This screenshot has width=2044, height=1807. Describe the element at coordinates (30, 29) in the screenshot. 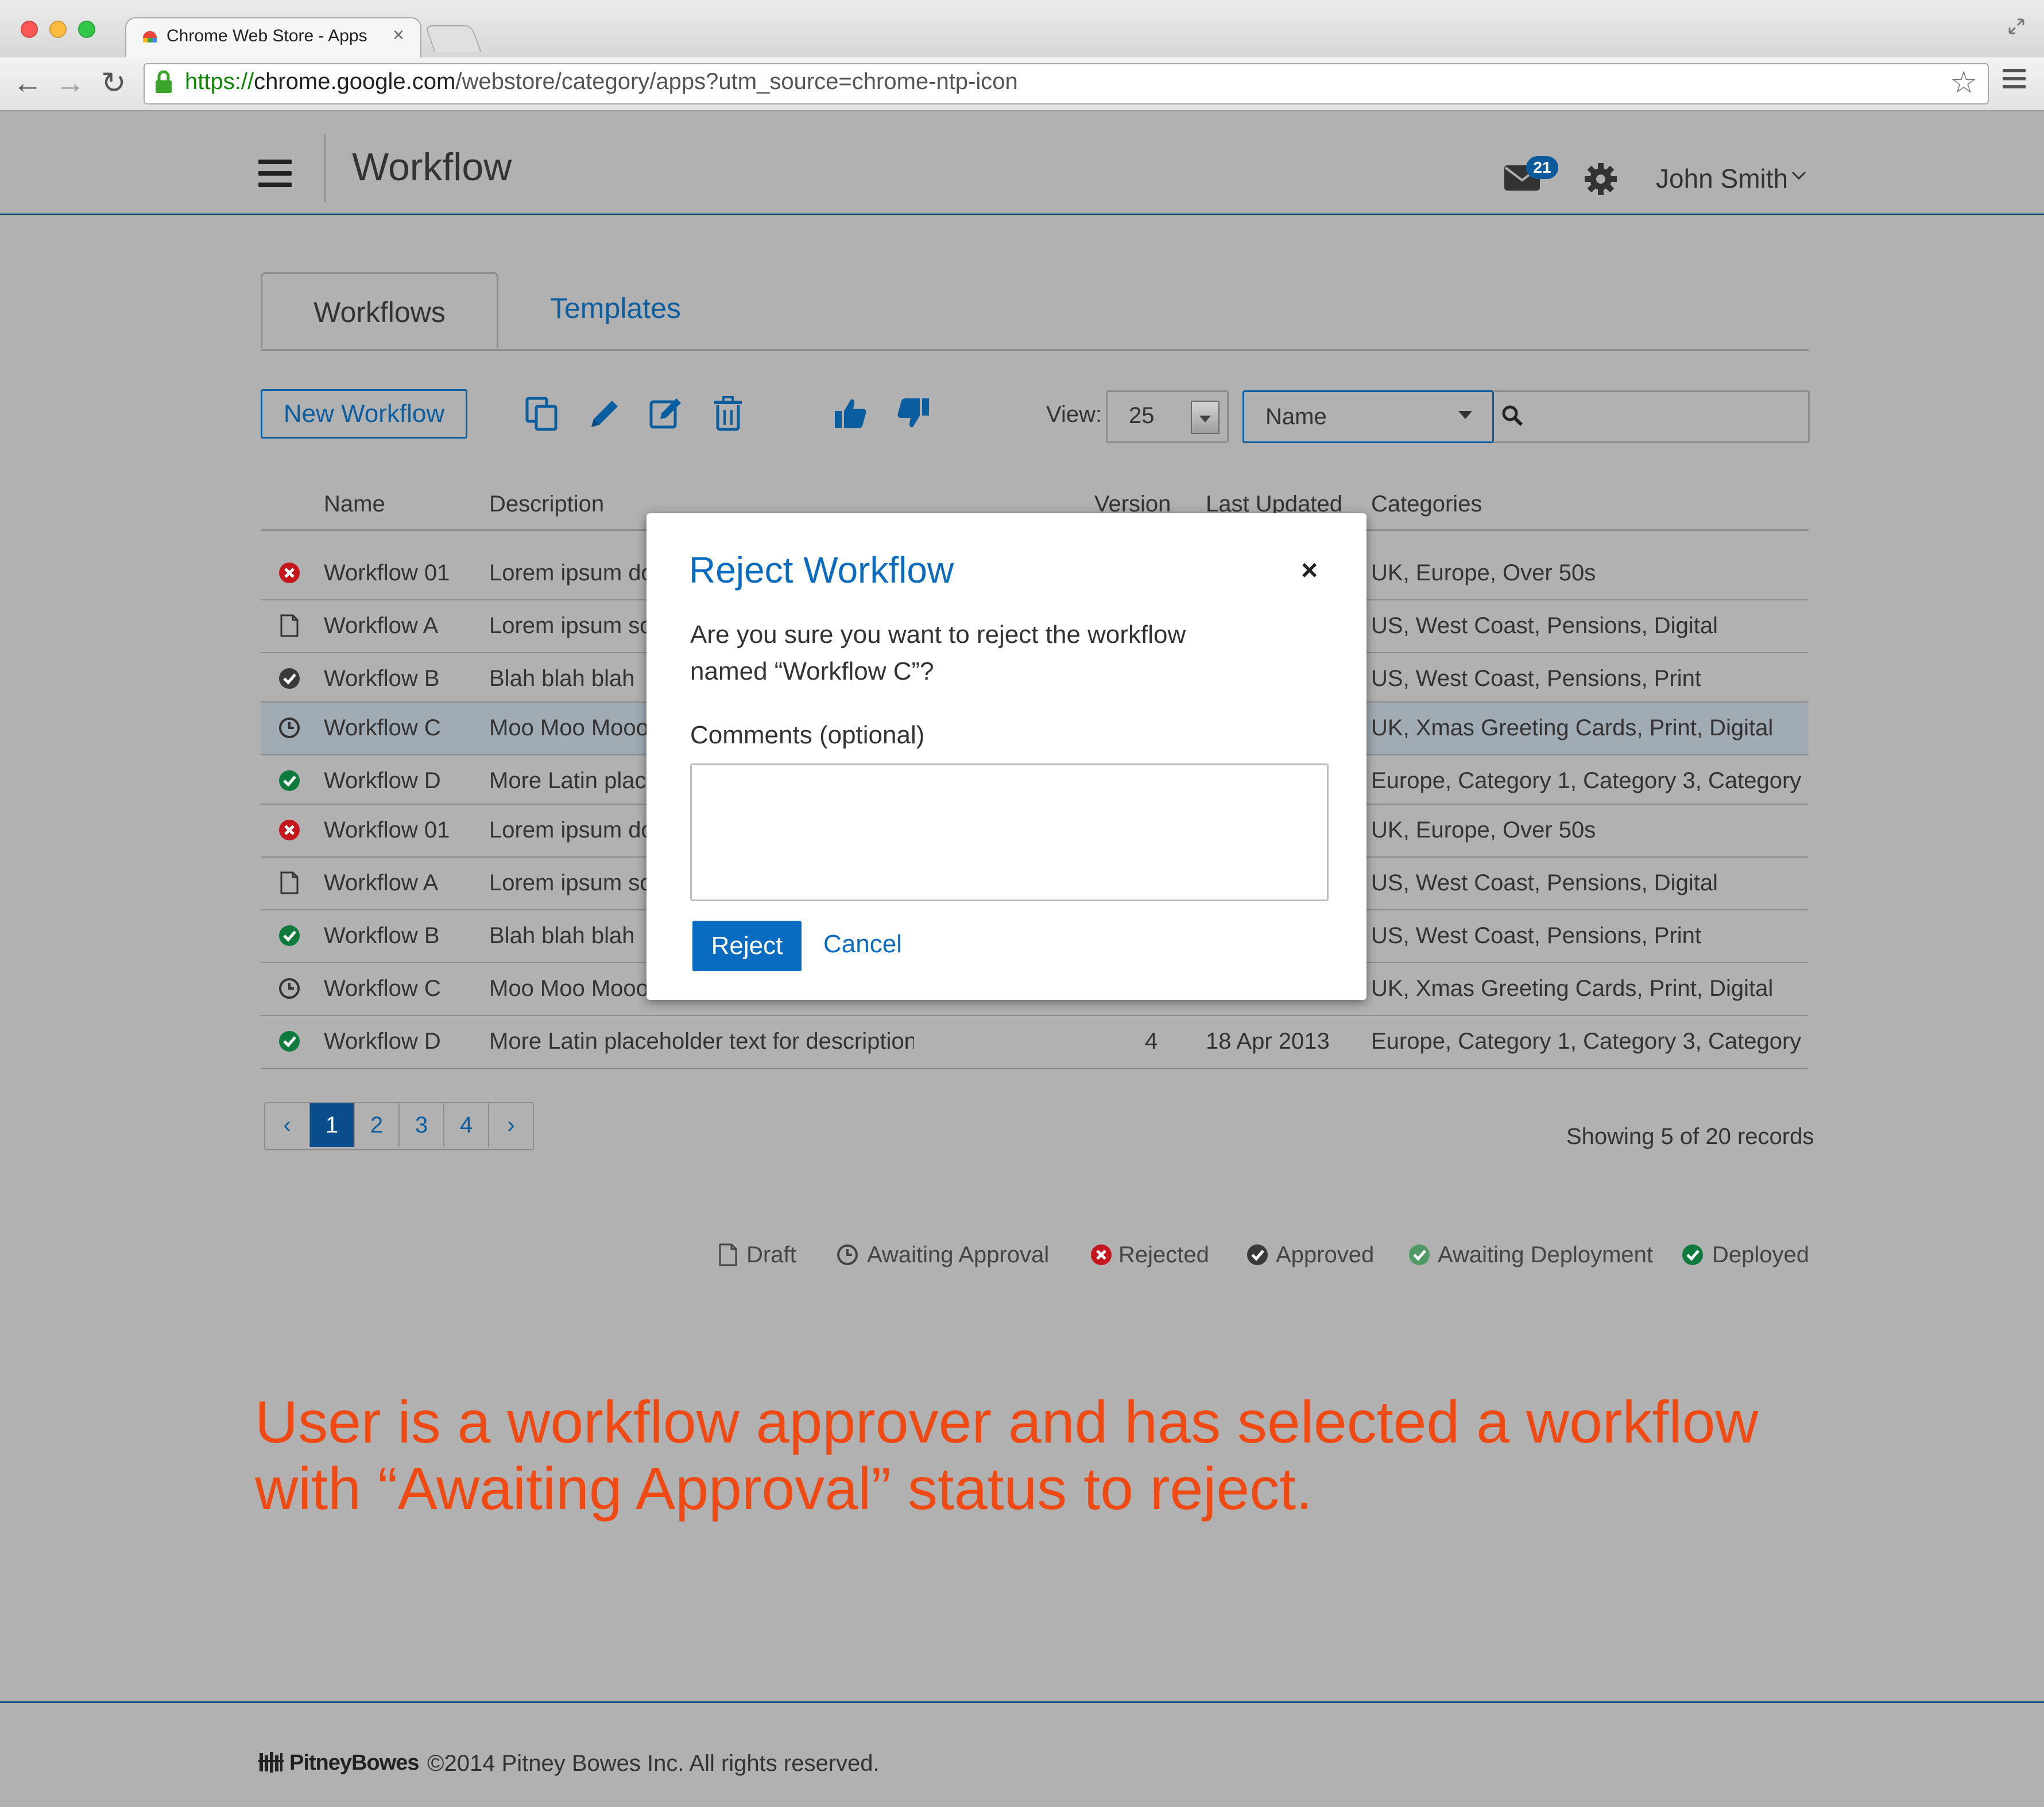

I see `window-close-button` at that location.